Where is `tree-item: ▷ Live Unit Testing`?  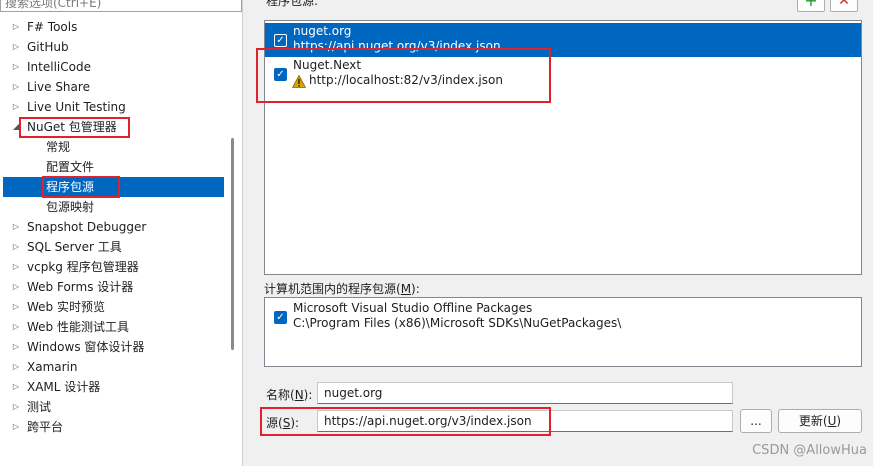 tree-item: ▷ Live Unit Testing is located at coordinates (113, 107).